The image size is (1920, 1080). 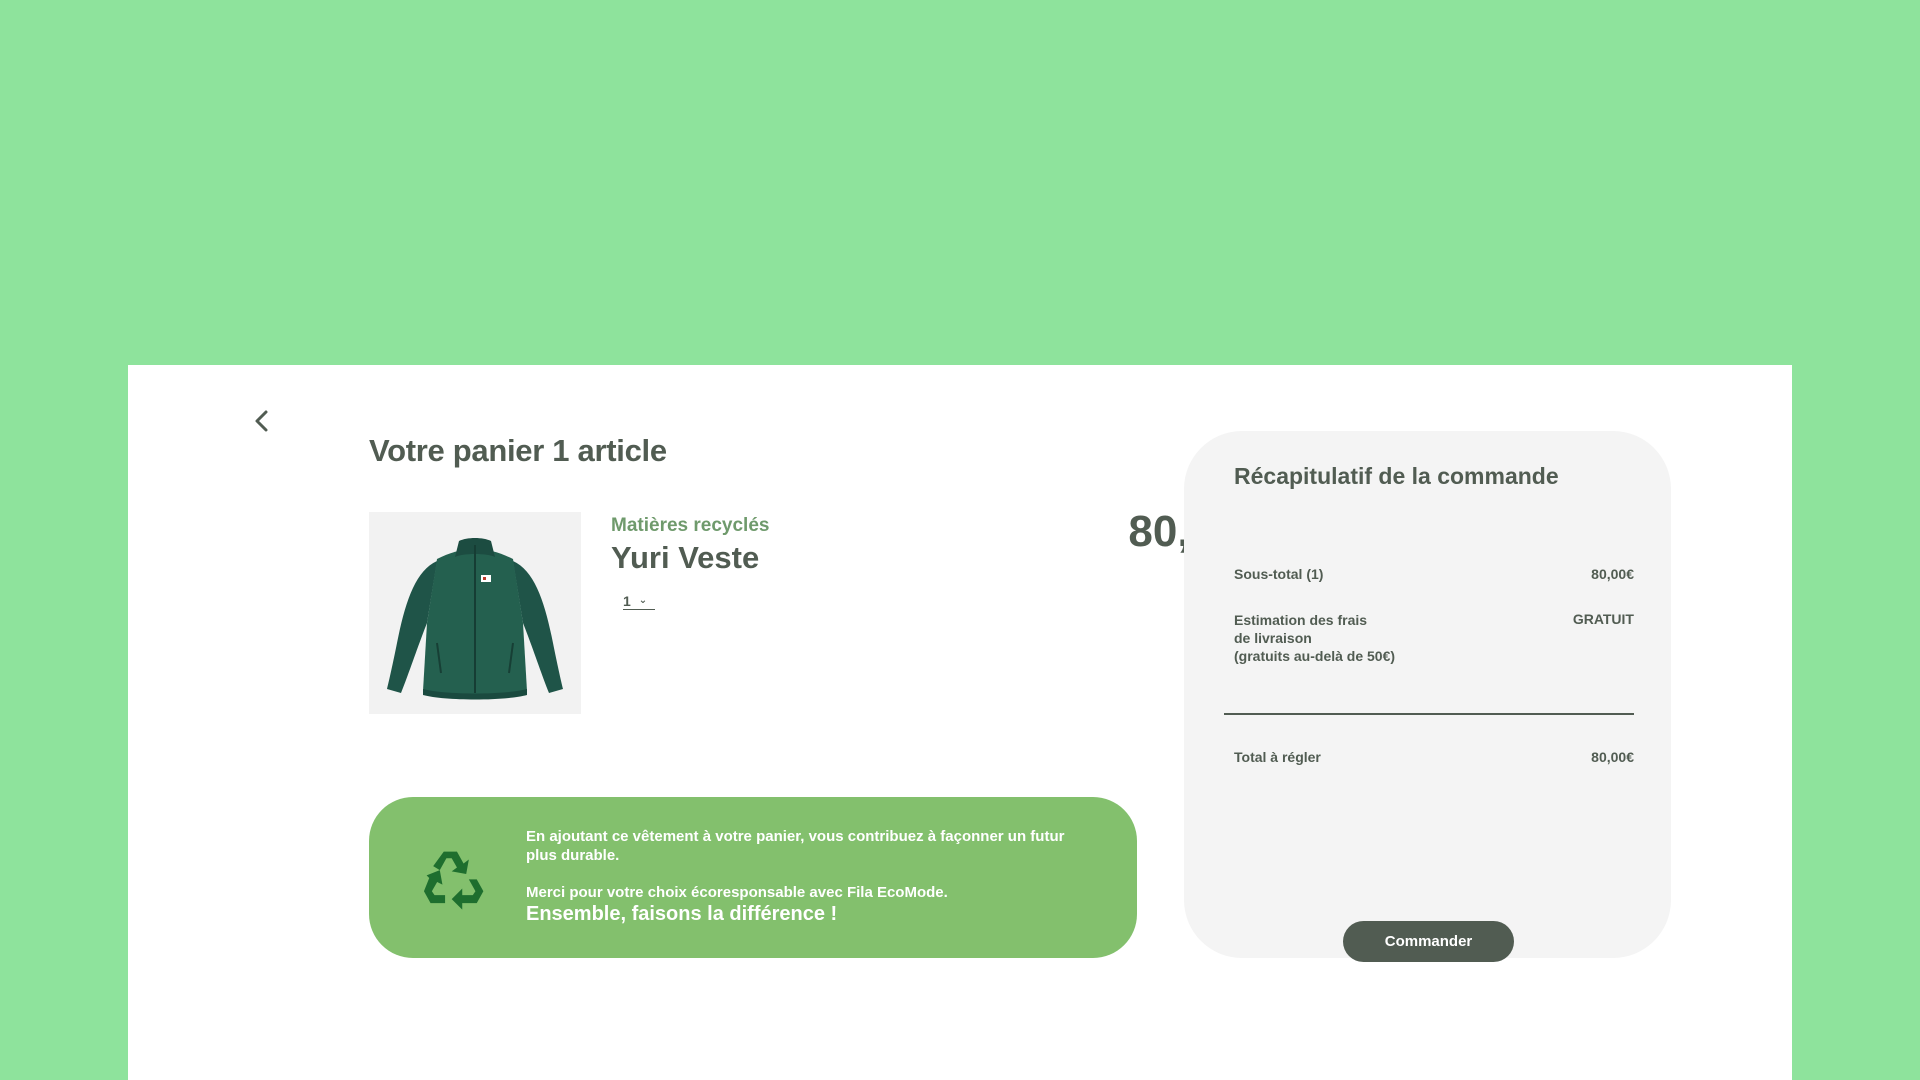 I want to click on total-label: Total à régler, so click(x=1277, y=757).